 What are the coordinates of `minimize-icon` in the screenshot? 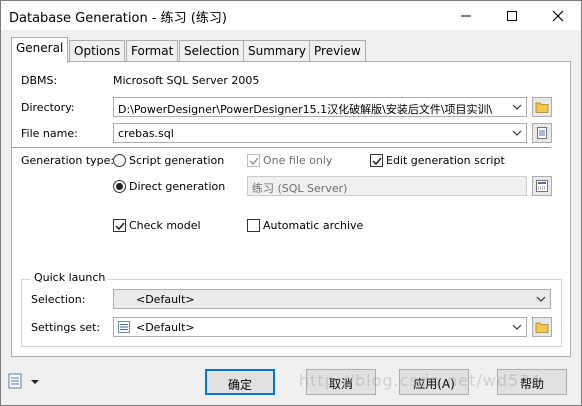 It's located at (466, 16).